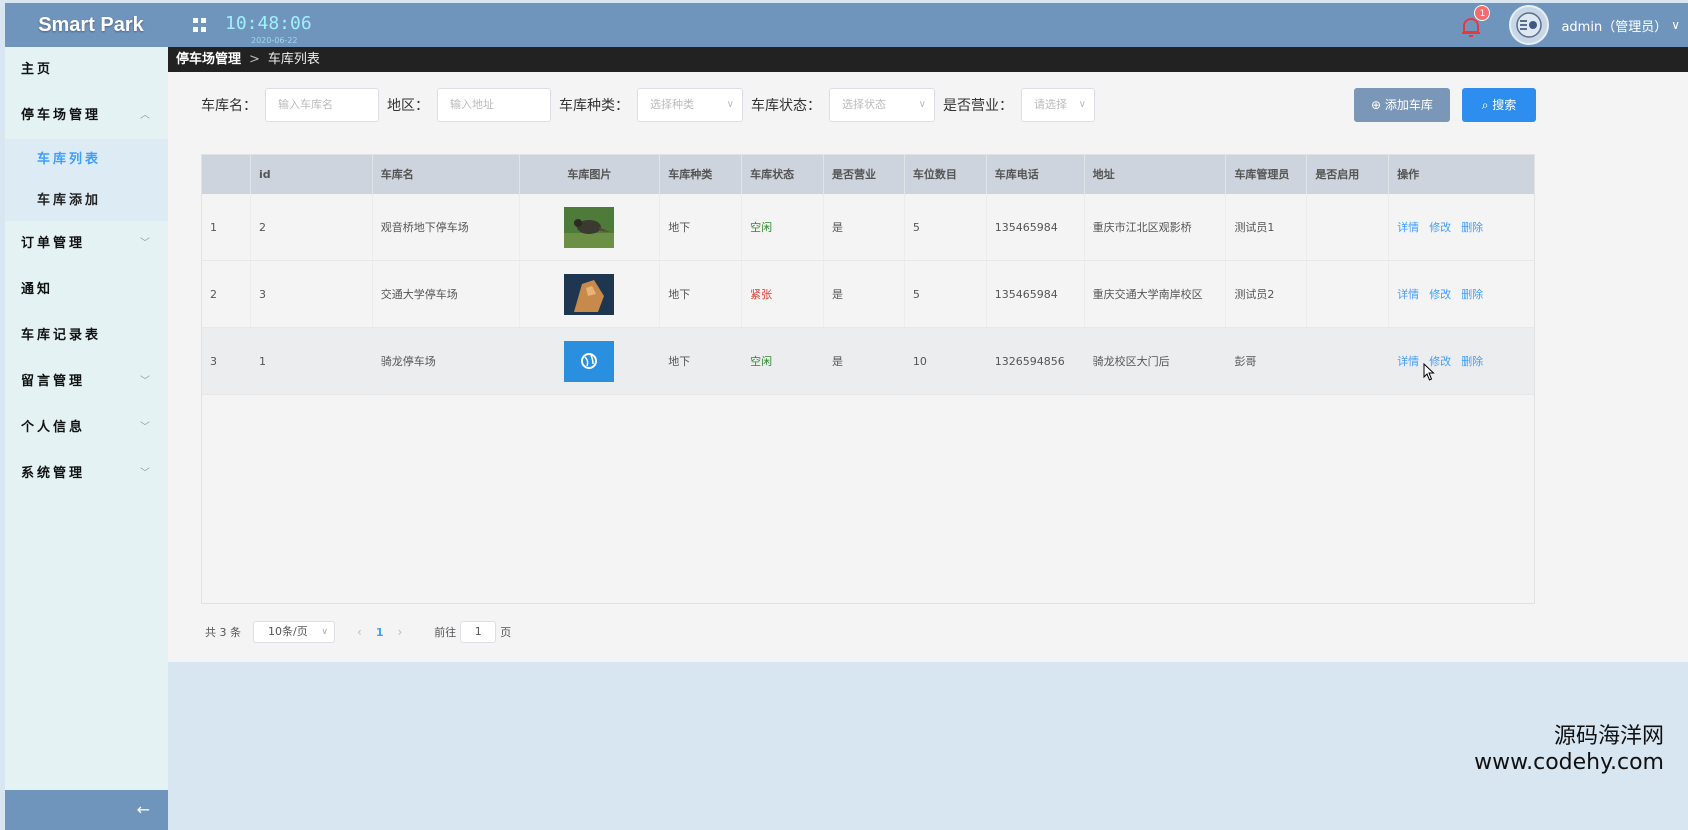  I want to click on sidebar-item-orders: 订单管理 ﹀, so click(86, 244).